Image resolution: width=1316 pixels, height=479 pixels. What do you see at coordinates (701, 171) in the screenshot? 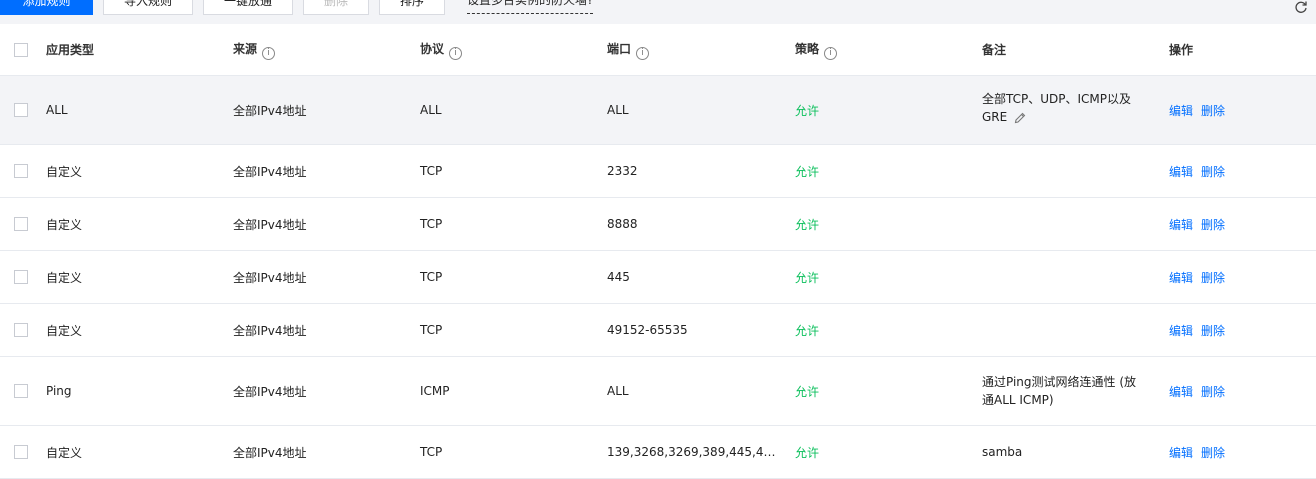
I see `cell-port: 2332` at bounding box center [701, 171].